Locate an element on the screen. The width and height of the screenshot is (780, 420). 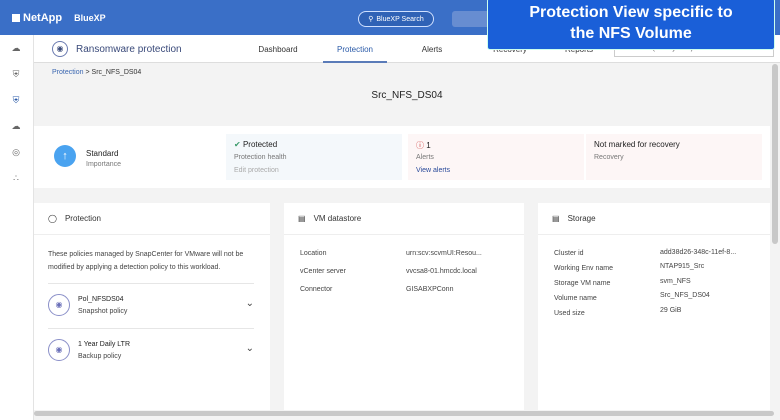
field-value: vvcsa8-01.hmcdc.local is located at coordinates (441, 271).